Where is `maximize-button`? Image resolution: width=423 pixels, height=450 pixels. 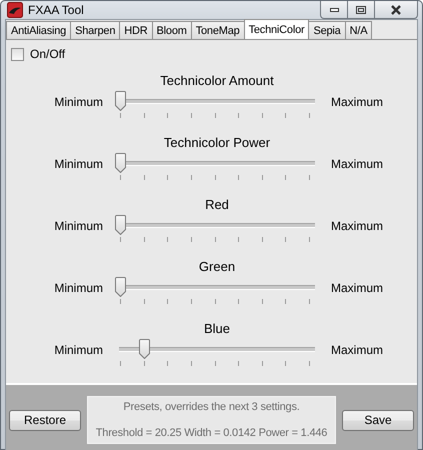
maximize-button is located at coordinates (360, 10).